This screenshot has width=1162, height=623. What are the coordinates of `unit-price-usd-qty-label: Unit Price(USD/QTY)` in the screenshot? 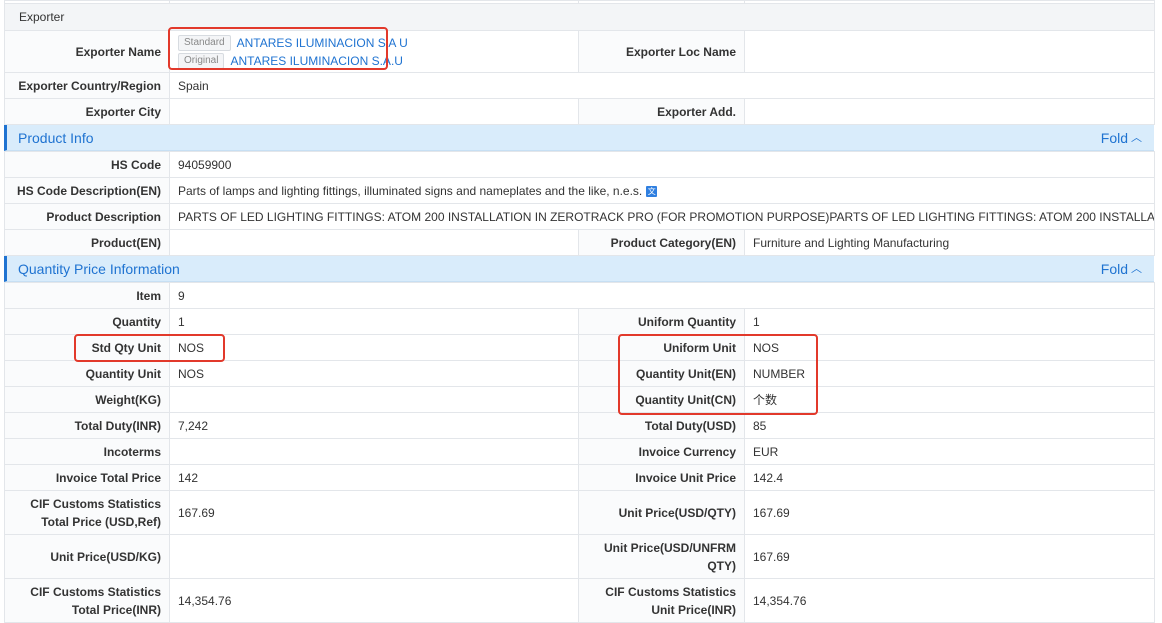 It's located at (661, 512).